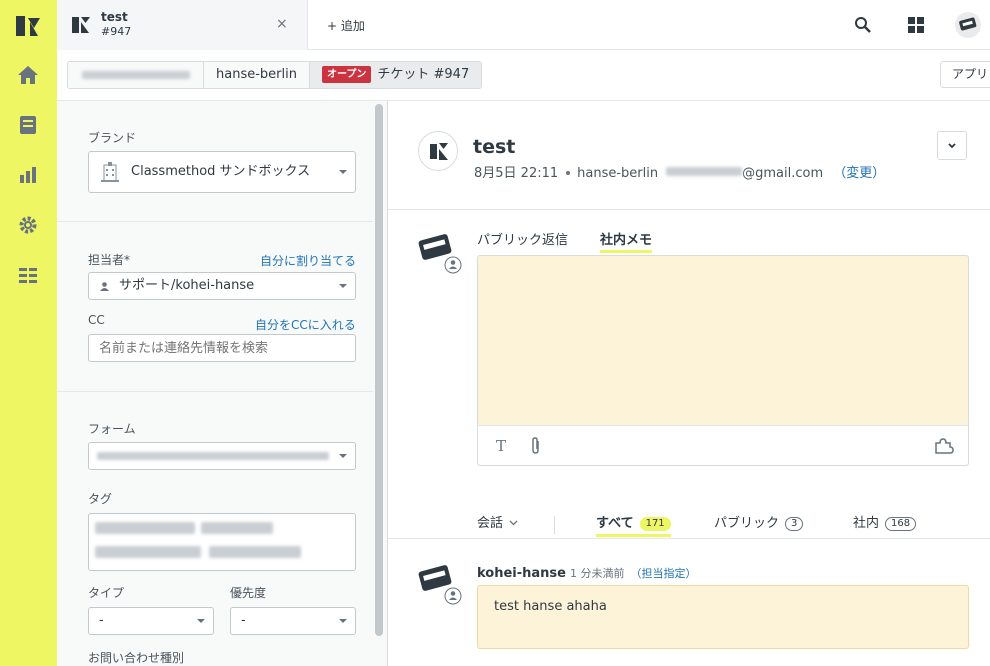 The height and width of the screenshot is (666, 990). I want to click on comment-author: kohei-hanse, so click(521, 573).